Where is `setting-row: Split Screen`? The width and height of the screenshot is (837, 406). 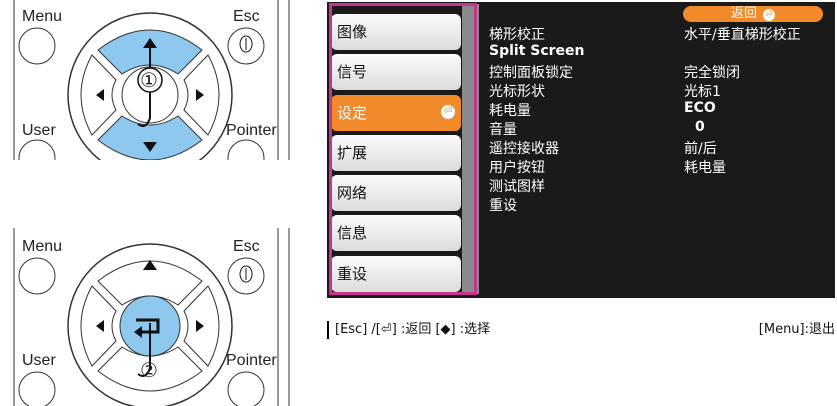 setting-row: Split Screen is located at coordinates (660, 52).